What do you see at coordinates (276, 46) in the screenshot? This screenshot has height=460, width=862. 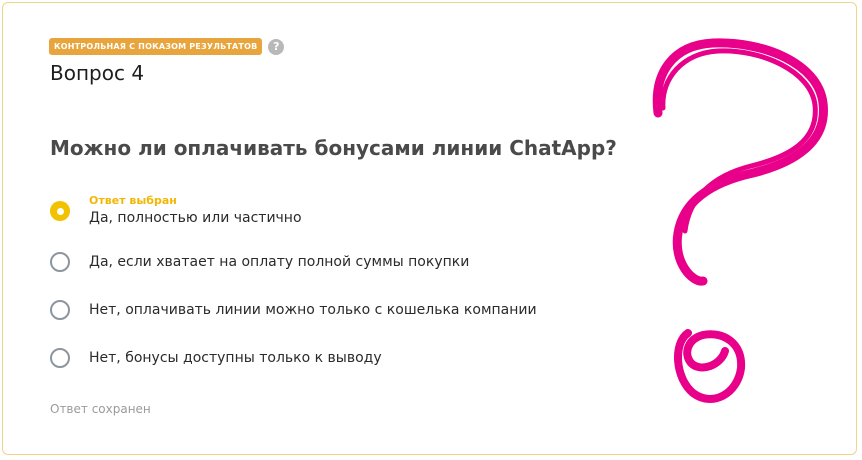 I see `help-icon: ?` at bounding box center [276, 46].